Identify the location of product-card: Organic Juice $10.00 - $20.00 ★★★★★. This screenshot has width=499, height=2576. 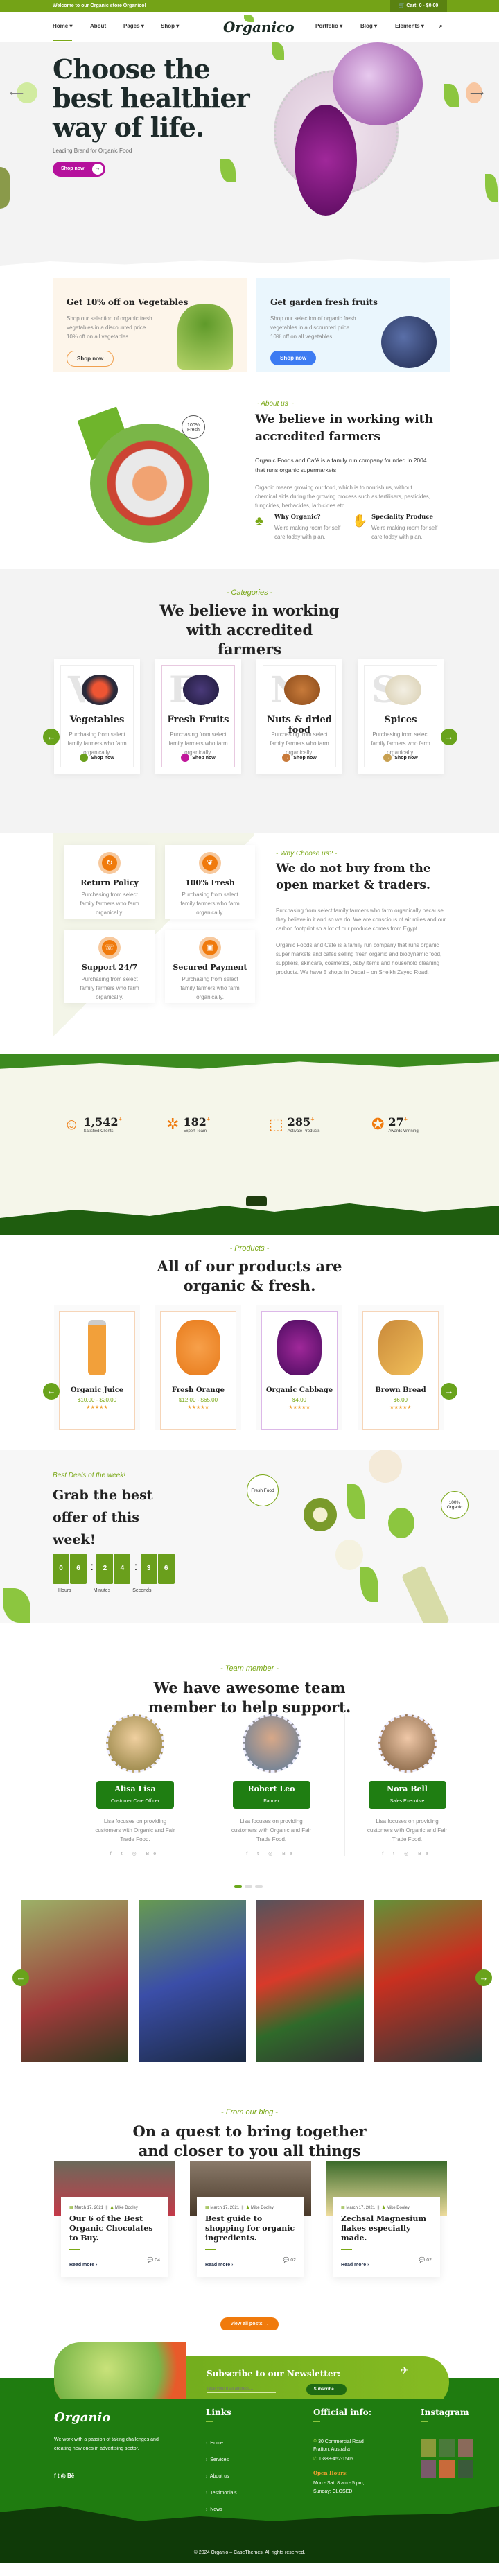
(97, 1367).